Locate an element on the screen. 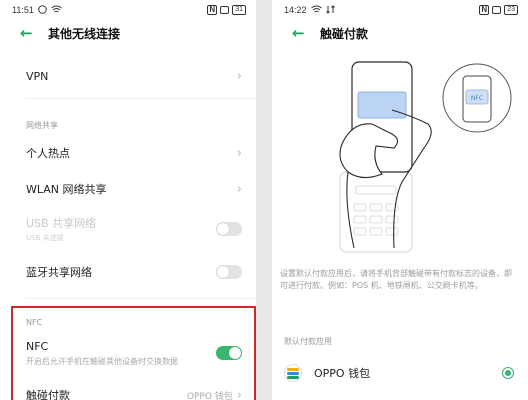 The image size is (528, 400). battery-icon: 23 is located at coordinates (511, 10).